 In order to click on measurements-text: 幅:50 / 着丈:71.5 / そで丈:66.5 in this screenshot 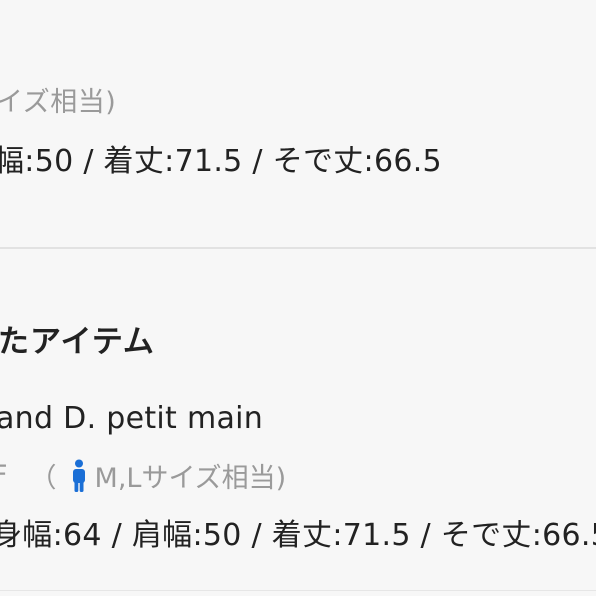, I will do `click(221, 161)`.